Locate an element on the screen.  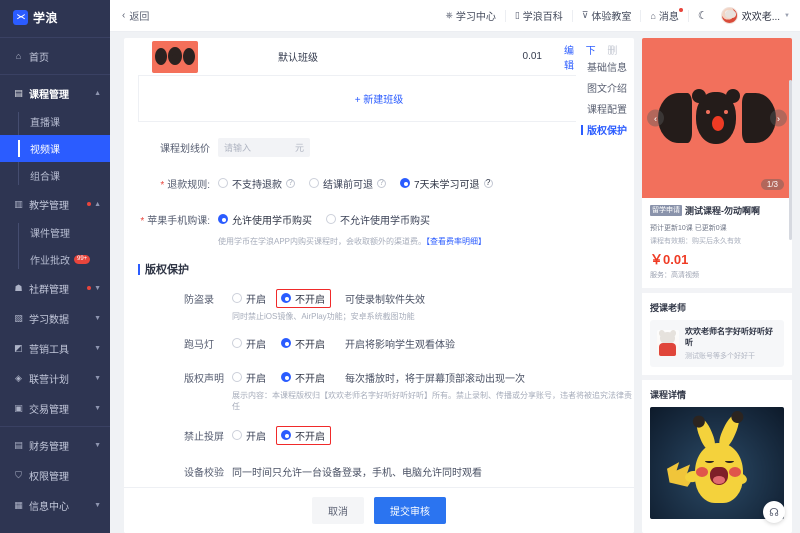
copyright-statement-option-on: 开启 is located at coordinates (249, 377).